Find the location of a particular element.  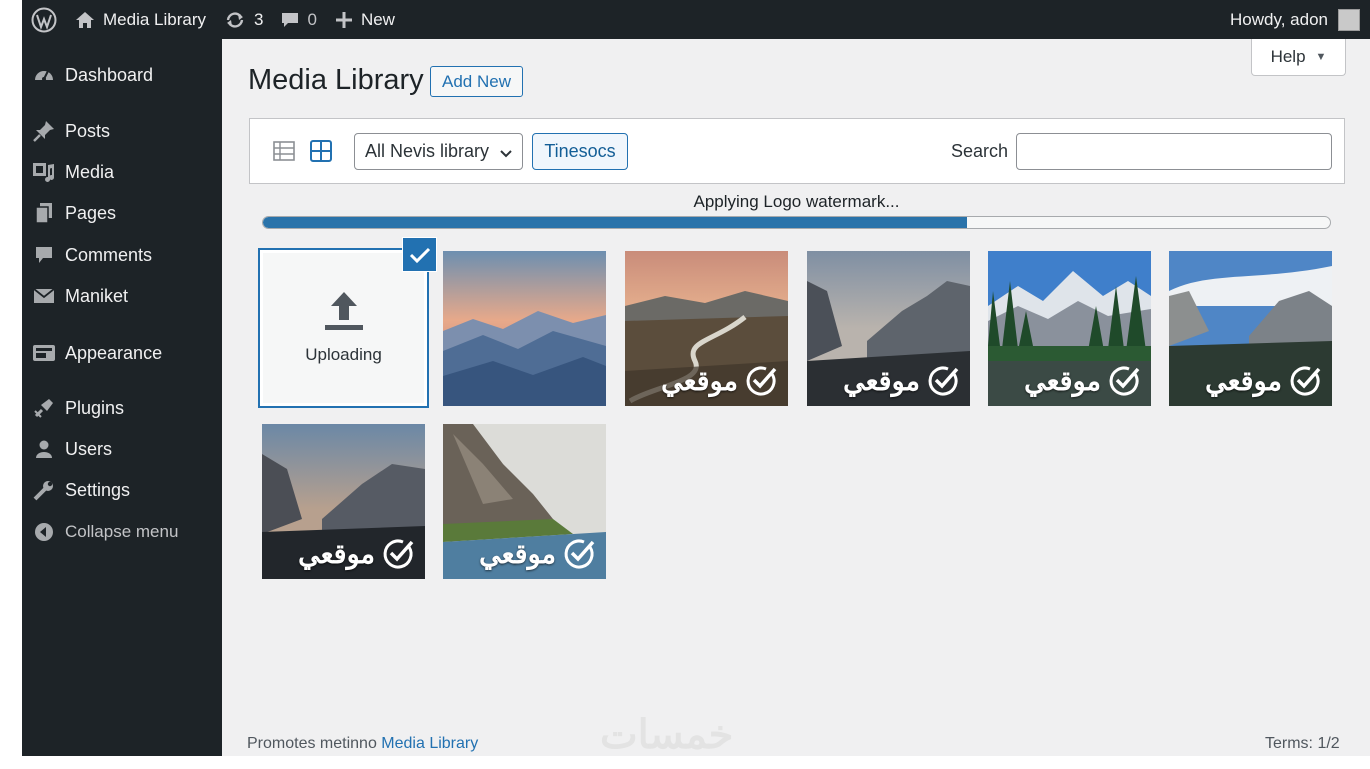

progress-fill is located at coordinates (615, 222).